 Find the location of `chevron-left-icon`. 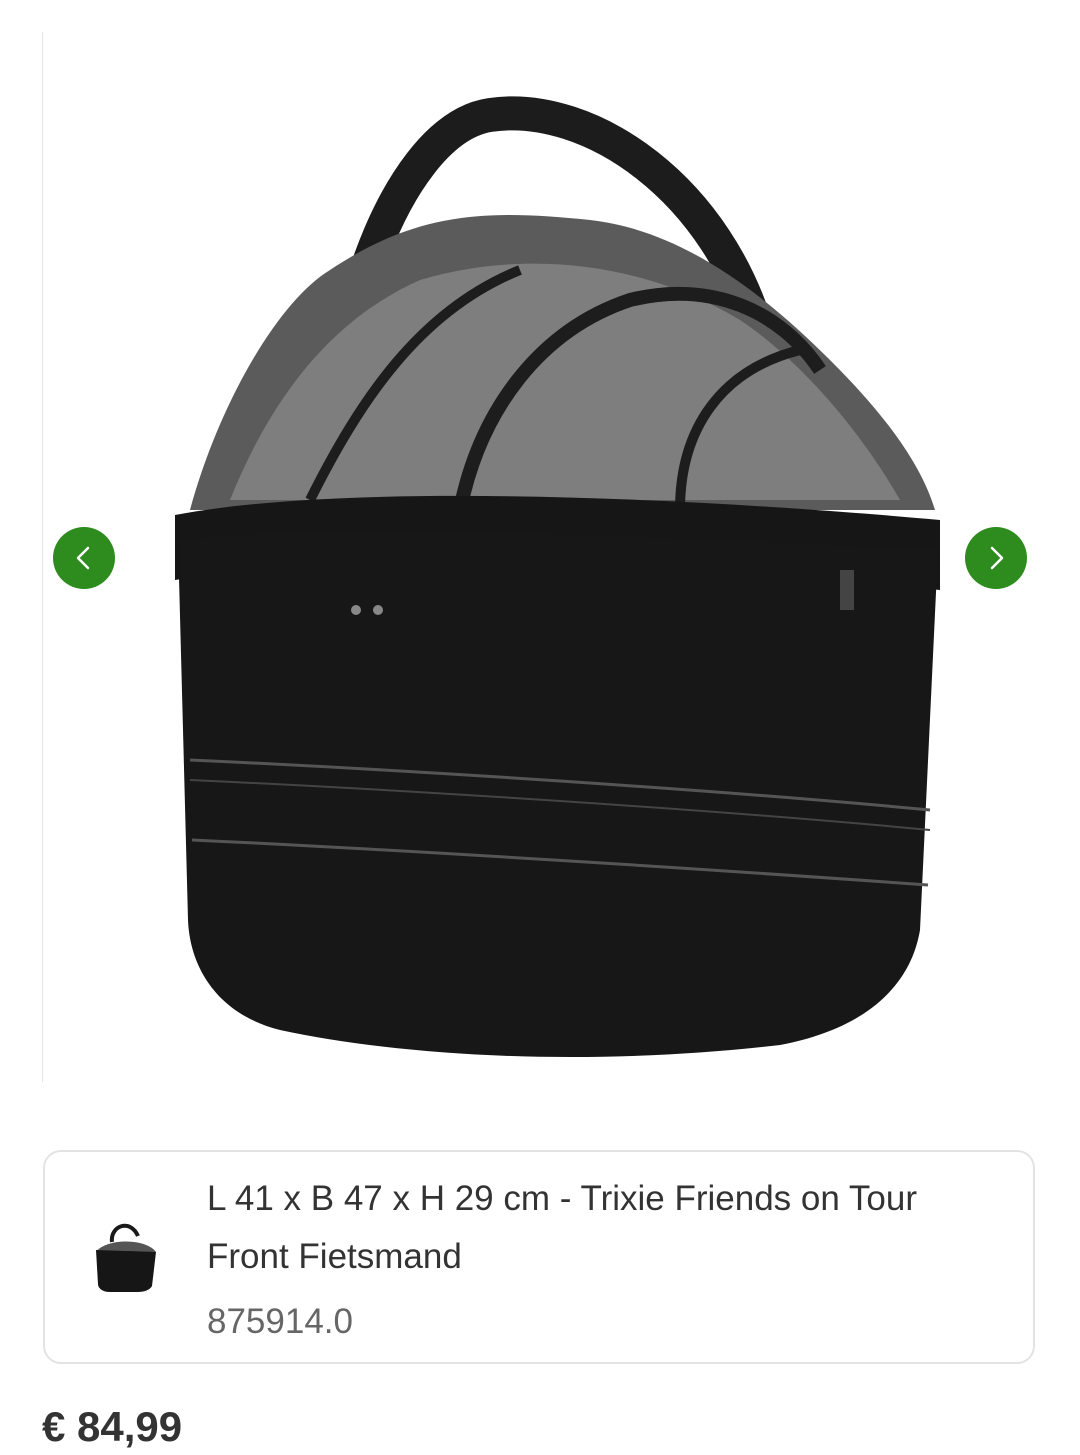

chevron-left-icon is located at coordinates (83, 558).